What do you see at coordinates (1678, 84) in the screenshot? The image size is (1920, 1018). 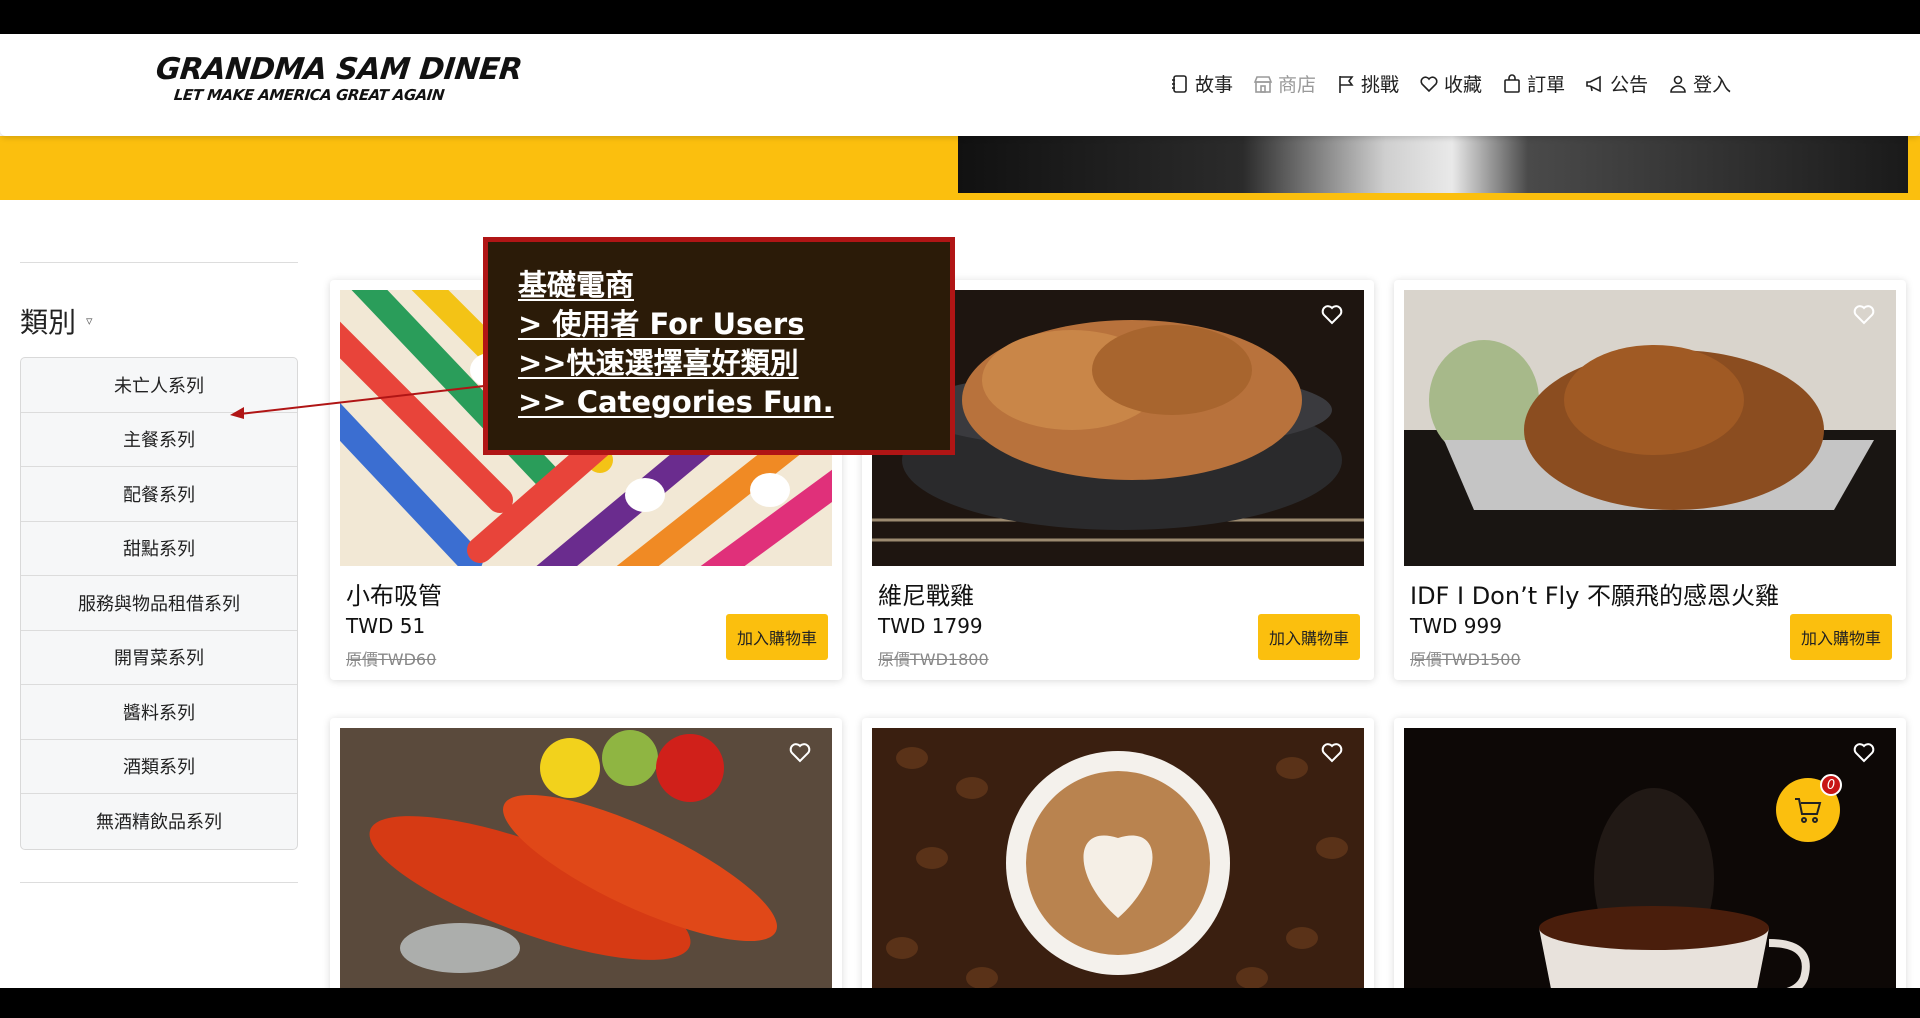 I see `user-icon` at bounding box center [1678, 84].